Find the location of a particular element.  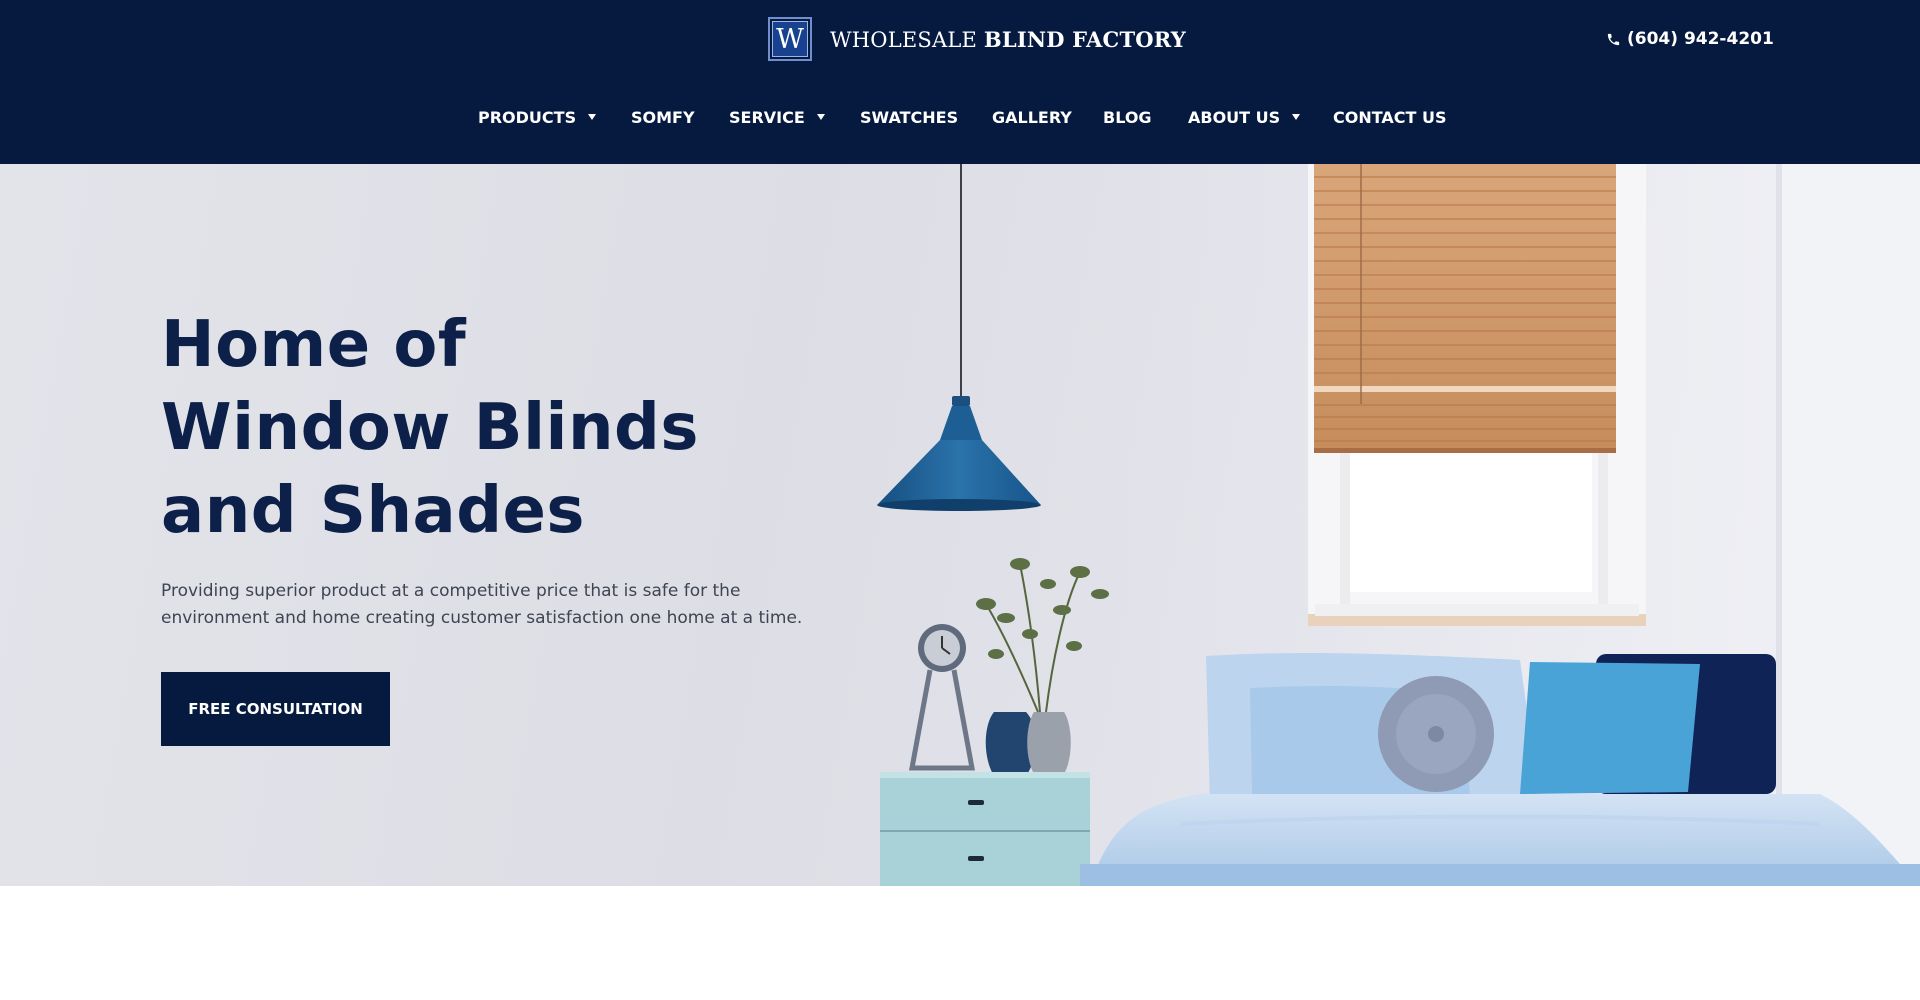

nav-item-label: SWATCHES is located at coordinates (909, 117).